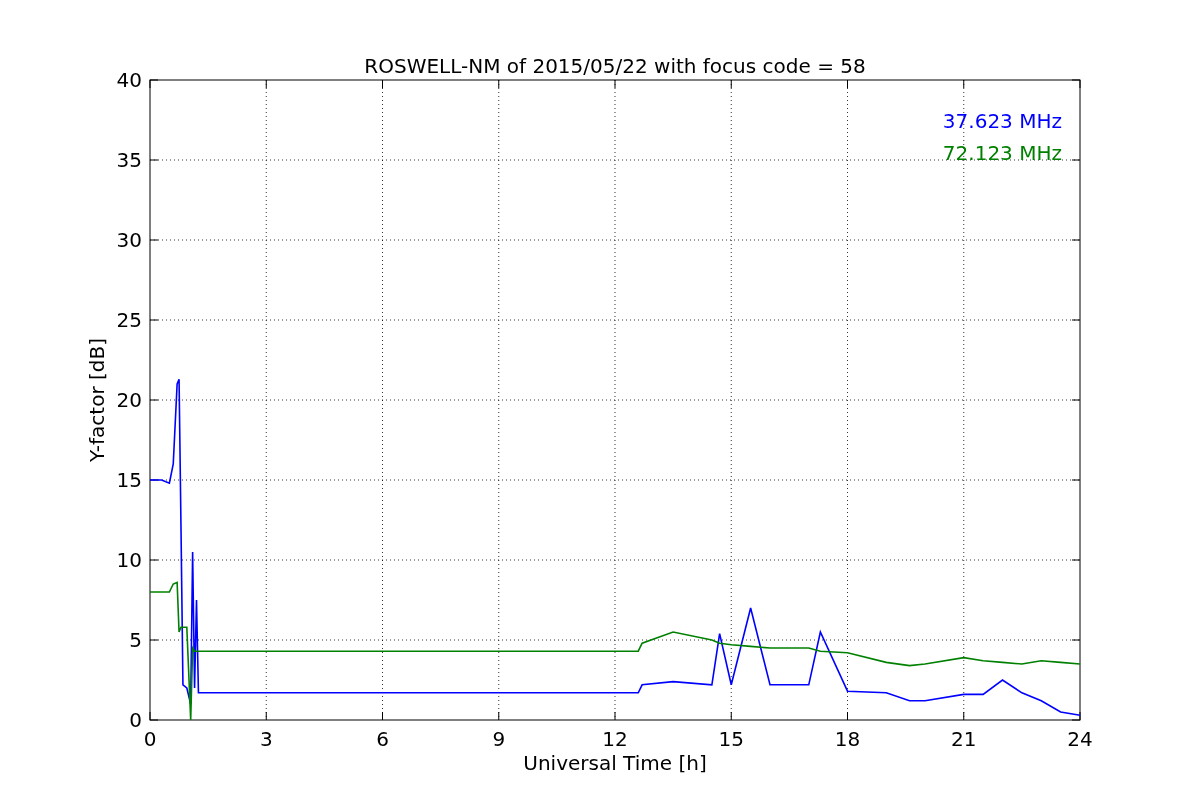 The height and width of the screenshot is (800, 1200). What do you see at coordinates (129, 320) in the screenshot?
I see `y-tick-label: 25` at bounding box center [129, 320].